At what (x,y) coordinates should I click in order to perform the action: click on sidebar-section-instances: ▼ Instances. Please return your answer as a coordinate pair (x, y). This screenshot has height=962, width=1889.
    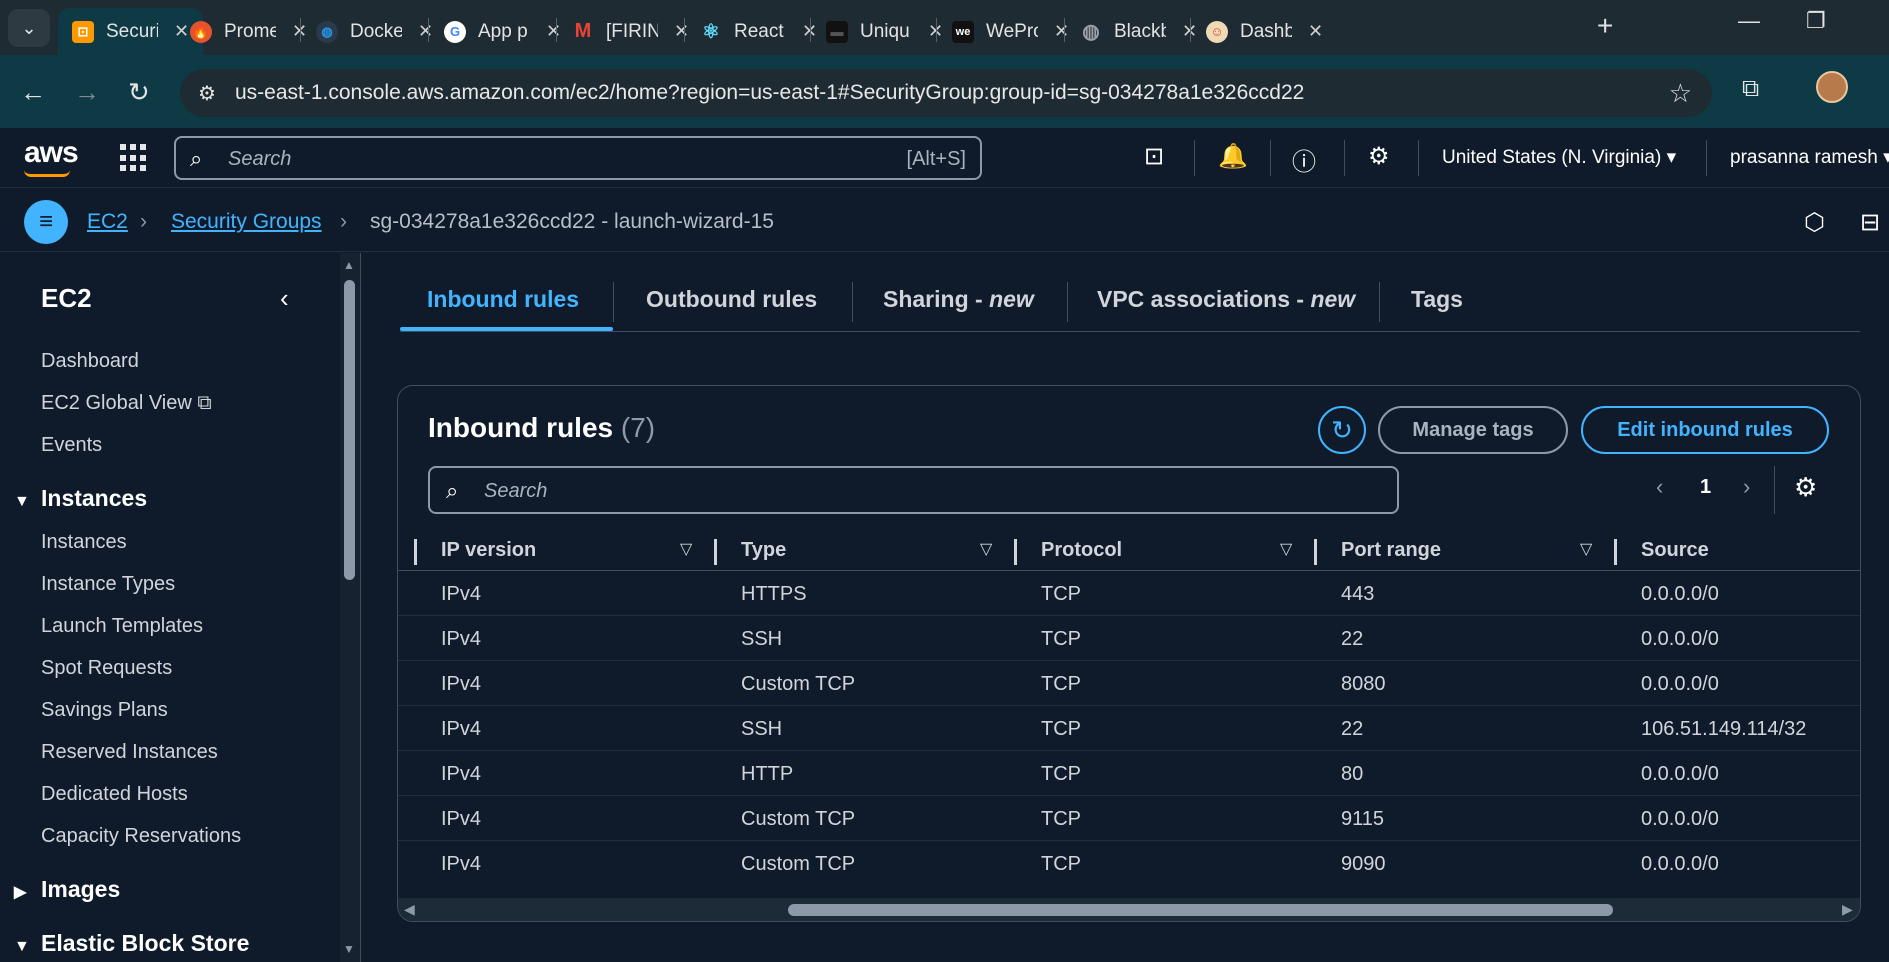
    Looking at the image, I should click on (80, 498).